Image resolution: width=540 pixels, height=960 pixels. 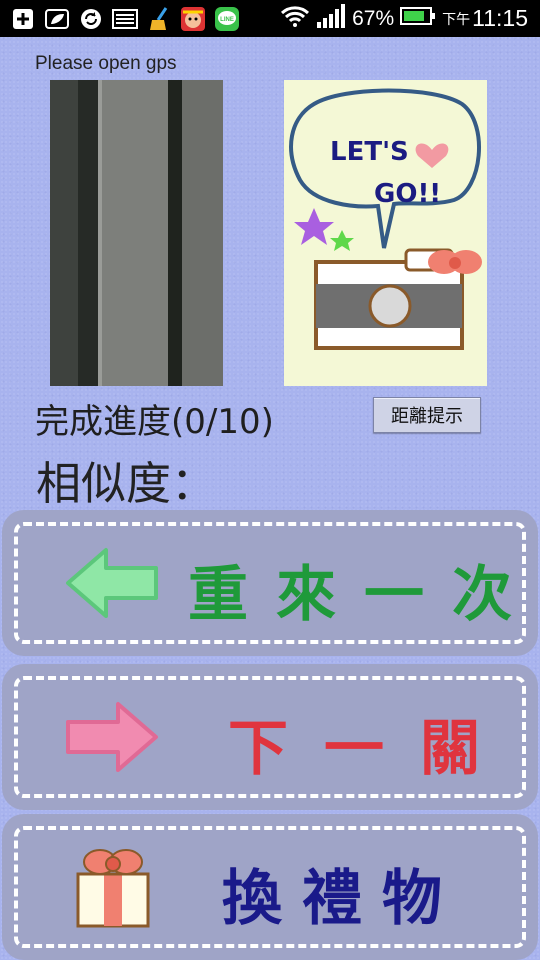 I want to click on signal-icon, so click(x=331, y=18).